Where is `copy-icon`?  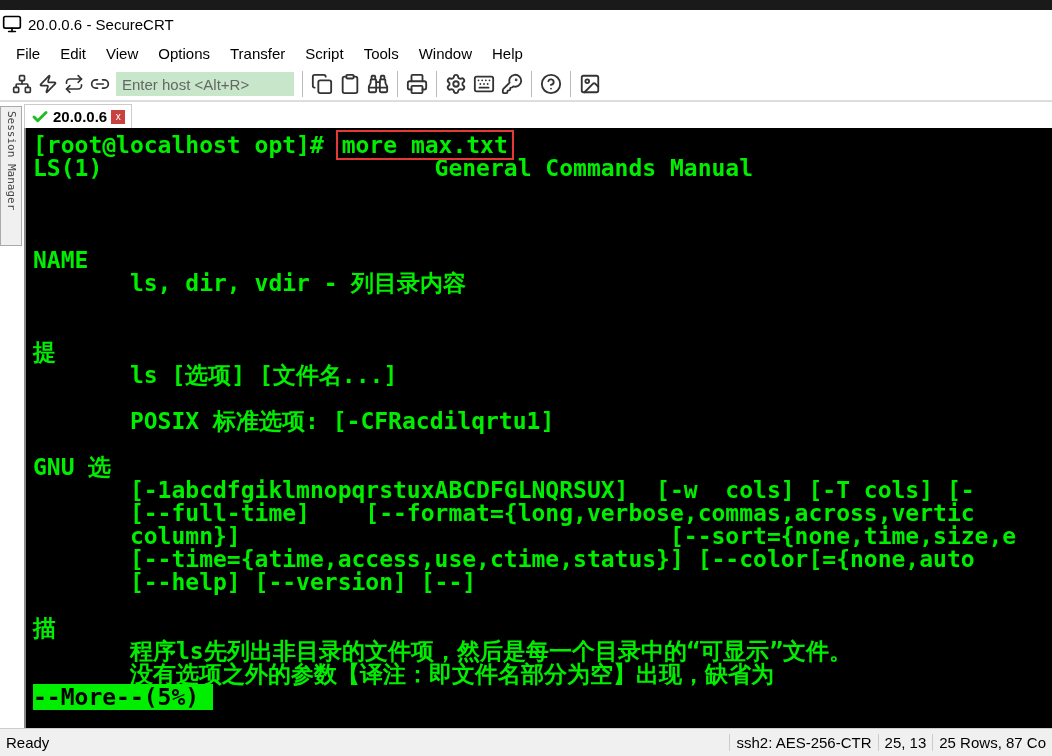 copy-icon is located at coordinates (322, 84).